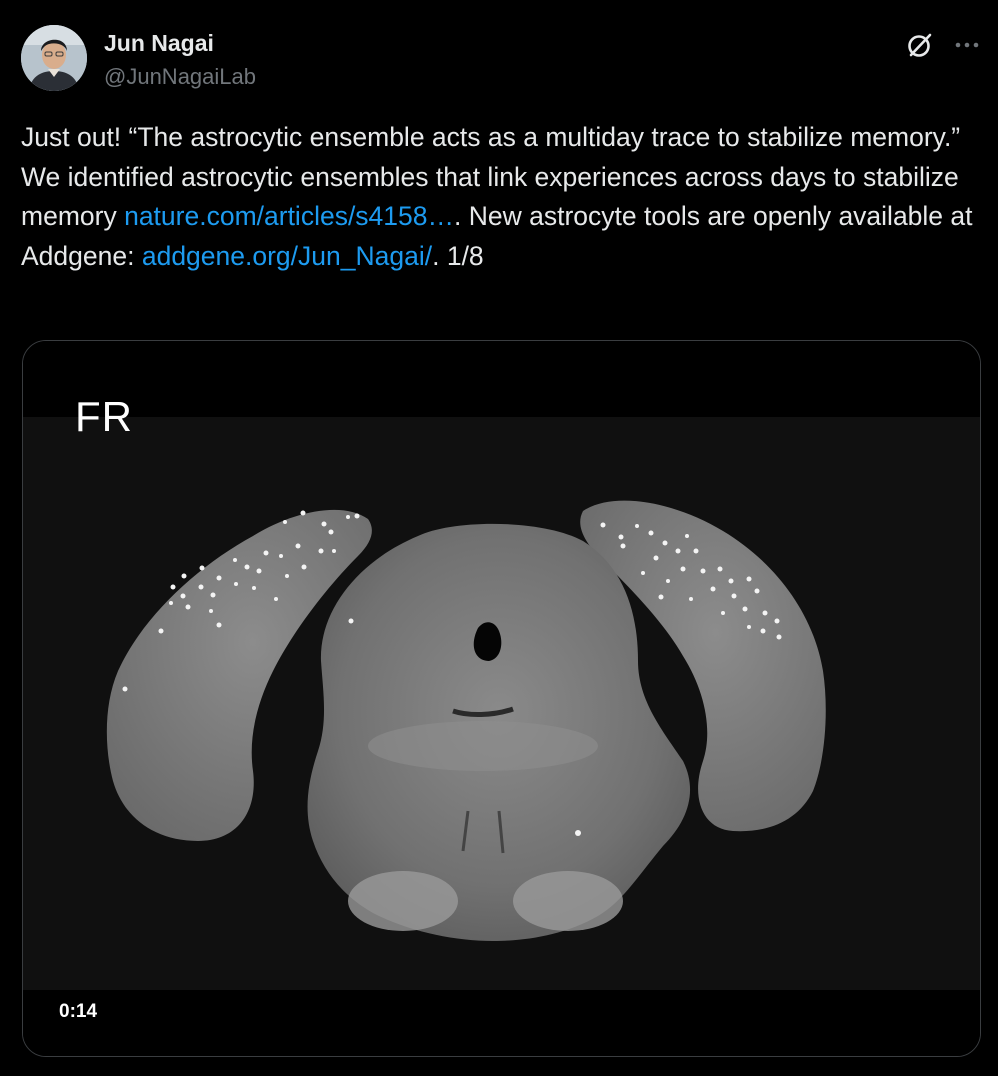  I want to click on avatar, so click(54, 58).